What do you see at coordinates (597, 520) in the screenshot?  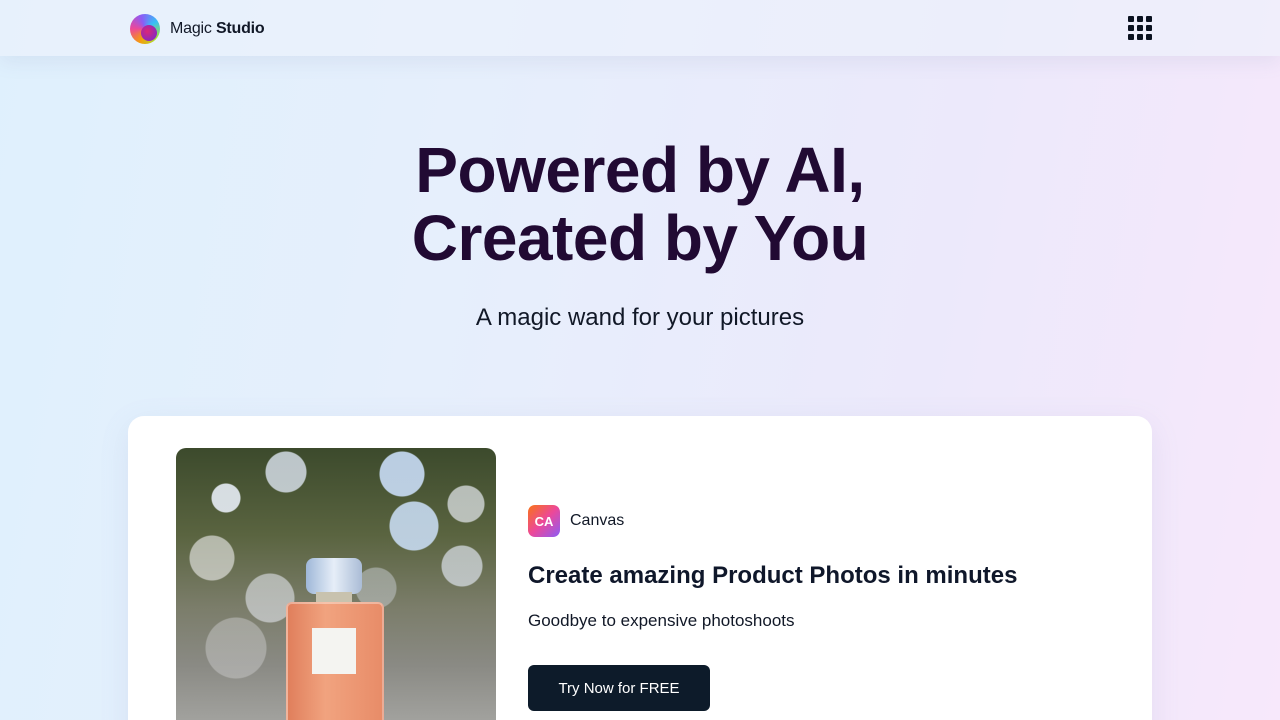 I see `canvas-label: Canvas` at bounding box center [597, 520].